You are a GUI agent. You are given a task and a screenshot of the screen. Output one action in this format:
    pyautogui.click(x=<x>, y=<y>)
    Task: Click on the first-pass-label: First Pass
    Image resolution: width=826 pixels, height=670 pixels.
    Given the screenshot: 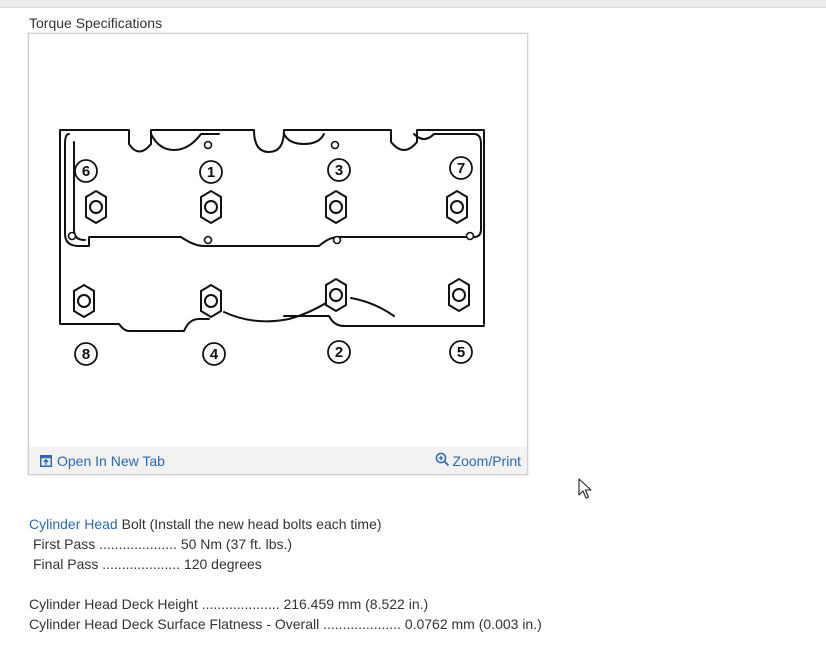 What is the action you would take?
    pyautogui.click(x=64, y=544)
    